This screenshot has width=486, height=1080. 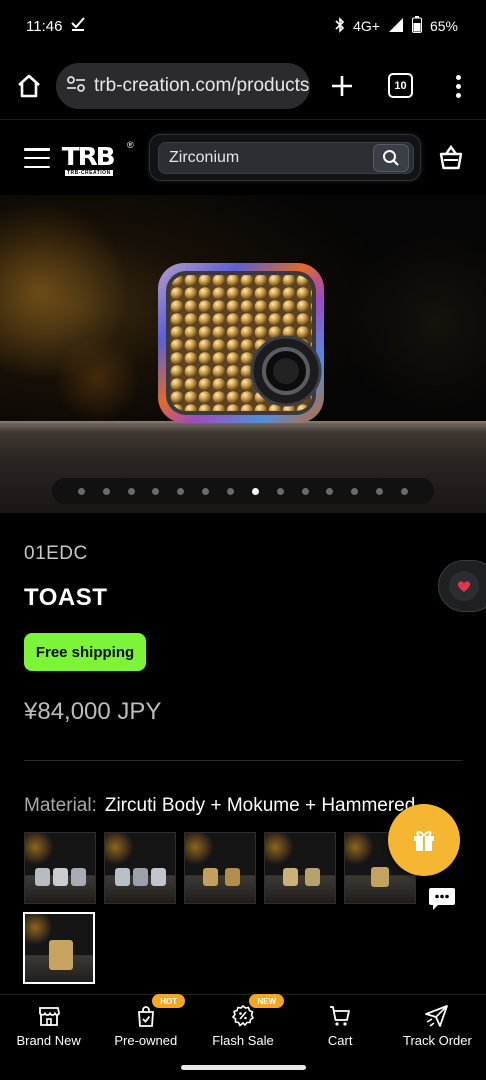 I want to click on more-menu-icon, so click(x=458, y=86).